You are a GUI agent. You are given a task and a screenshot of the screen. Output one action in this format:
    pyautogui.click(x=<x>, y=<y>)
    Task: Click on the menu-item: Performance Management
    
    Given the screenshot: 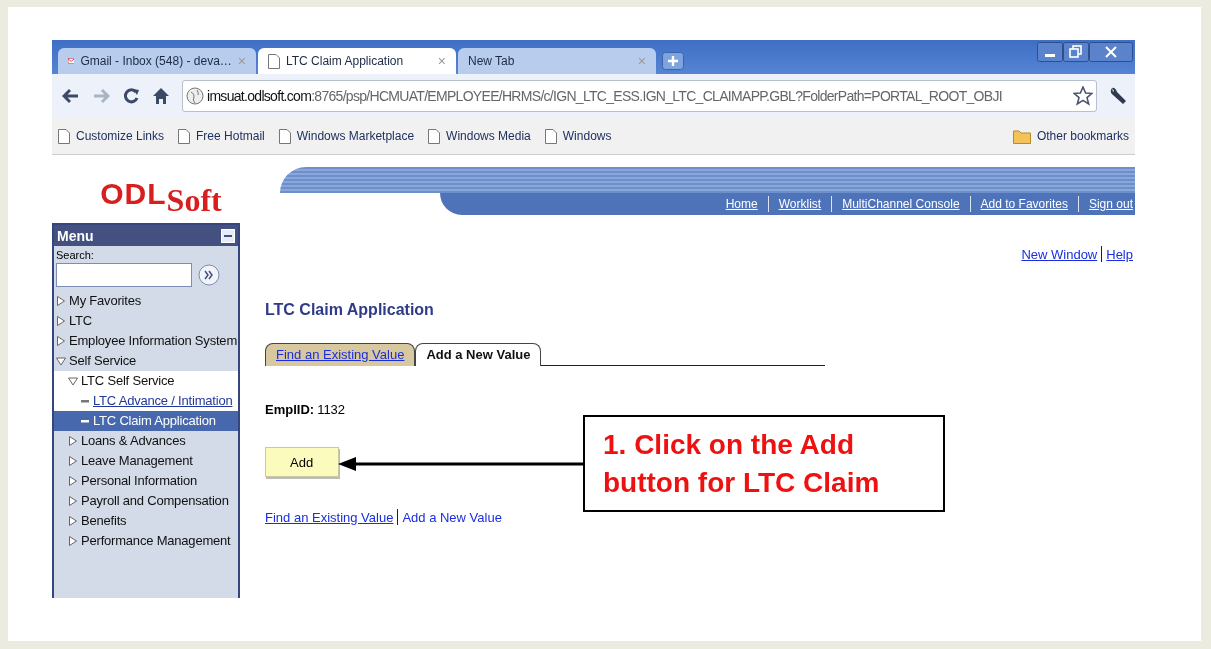 What is the action you would take?
    pyautogui.click(x=146, y=541)
    